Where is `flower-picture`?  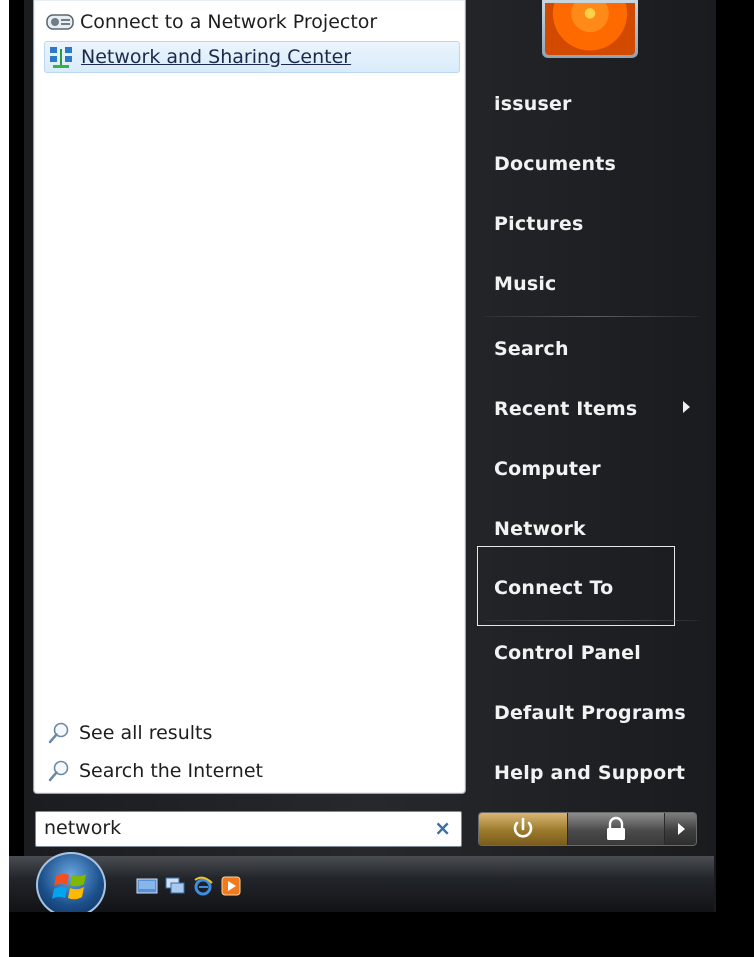
flower-picture is located at coordinates (590, 29).